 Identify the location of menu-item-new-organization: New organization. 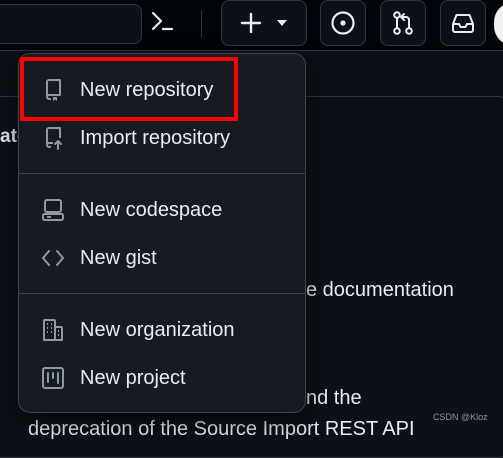
(162, 330).